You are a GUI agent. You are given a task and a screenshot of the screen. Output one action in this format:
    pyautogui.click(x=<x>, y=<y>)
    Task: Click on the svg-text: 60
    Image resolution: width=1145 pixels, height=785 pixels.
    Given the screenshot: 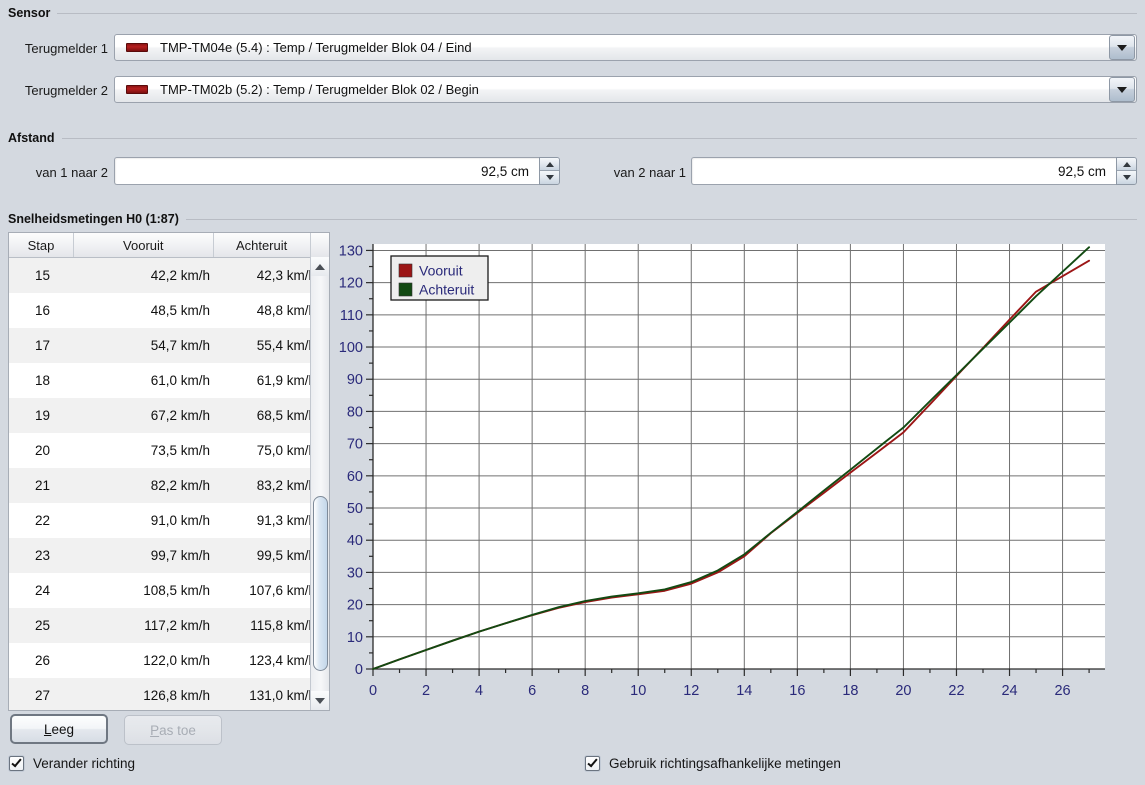 What is the action you would take?
    pyautogui.click(x=355, y=477)
    